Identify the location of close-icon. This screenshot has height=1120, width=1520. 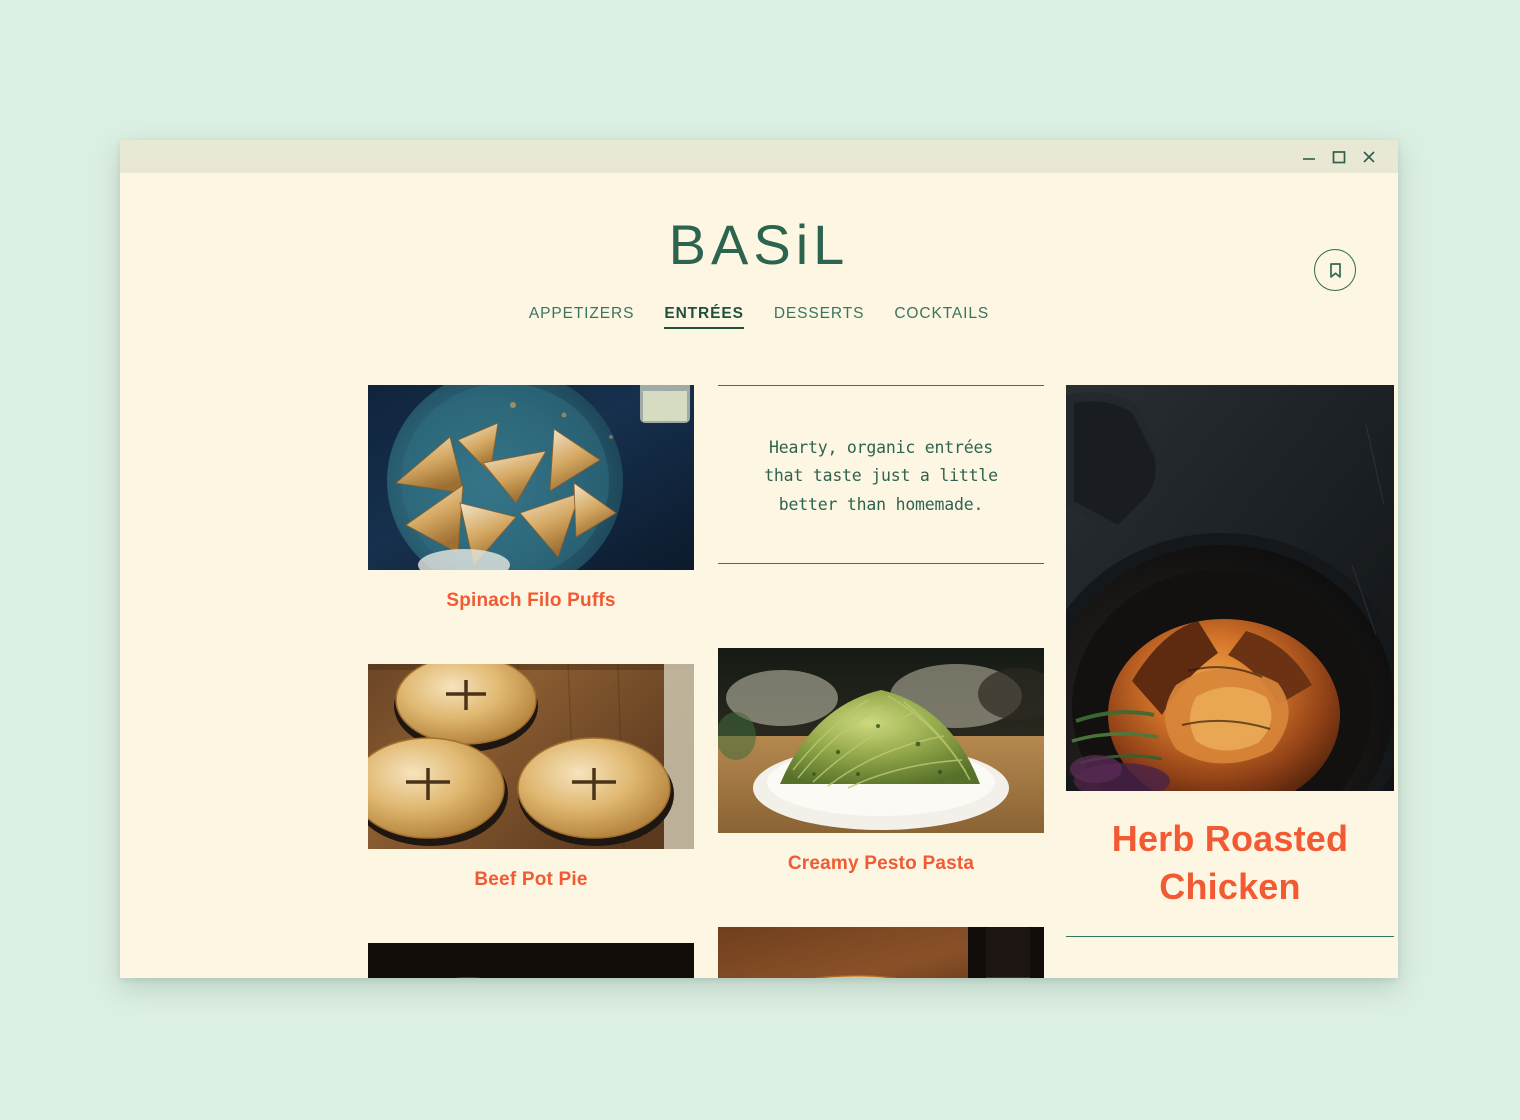
(1369, 156).